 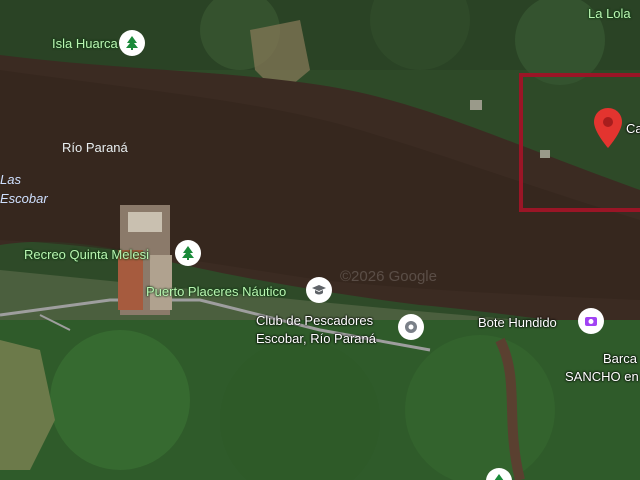 What do you see at coordinates (591, 321) in the screenshot?
I see `camera-icon` at bounding box center [591, 321].